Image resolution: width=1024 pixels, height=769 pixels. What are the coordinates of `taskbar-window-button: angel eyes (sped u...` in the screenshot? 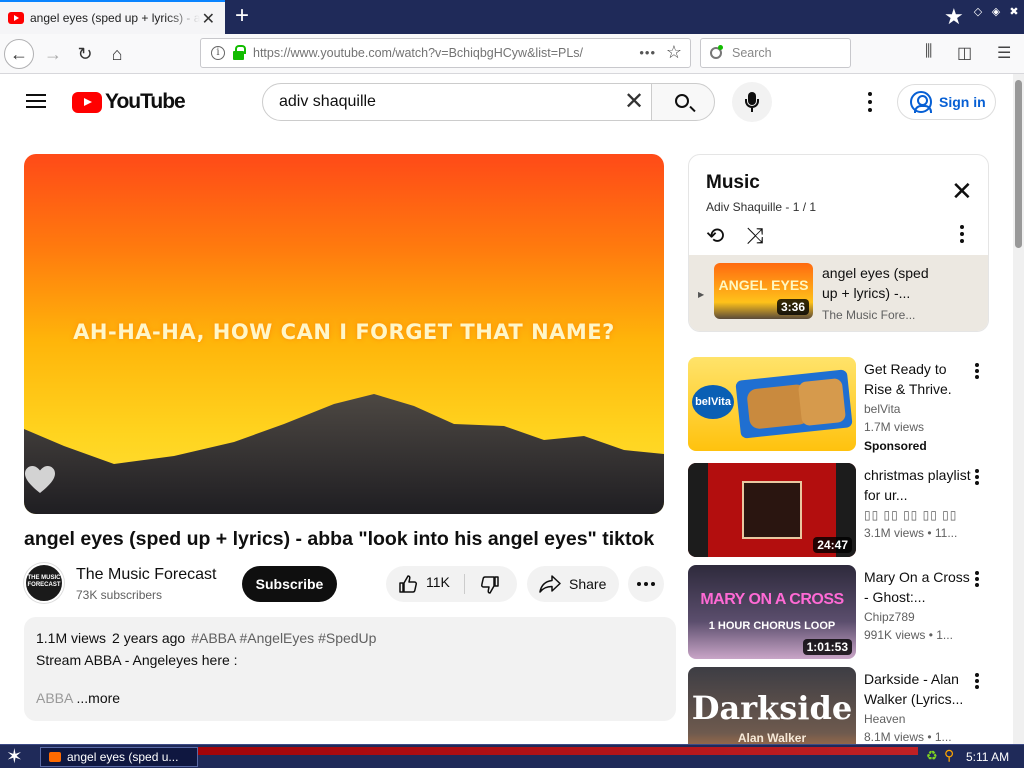 It's located at (119, 757).